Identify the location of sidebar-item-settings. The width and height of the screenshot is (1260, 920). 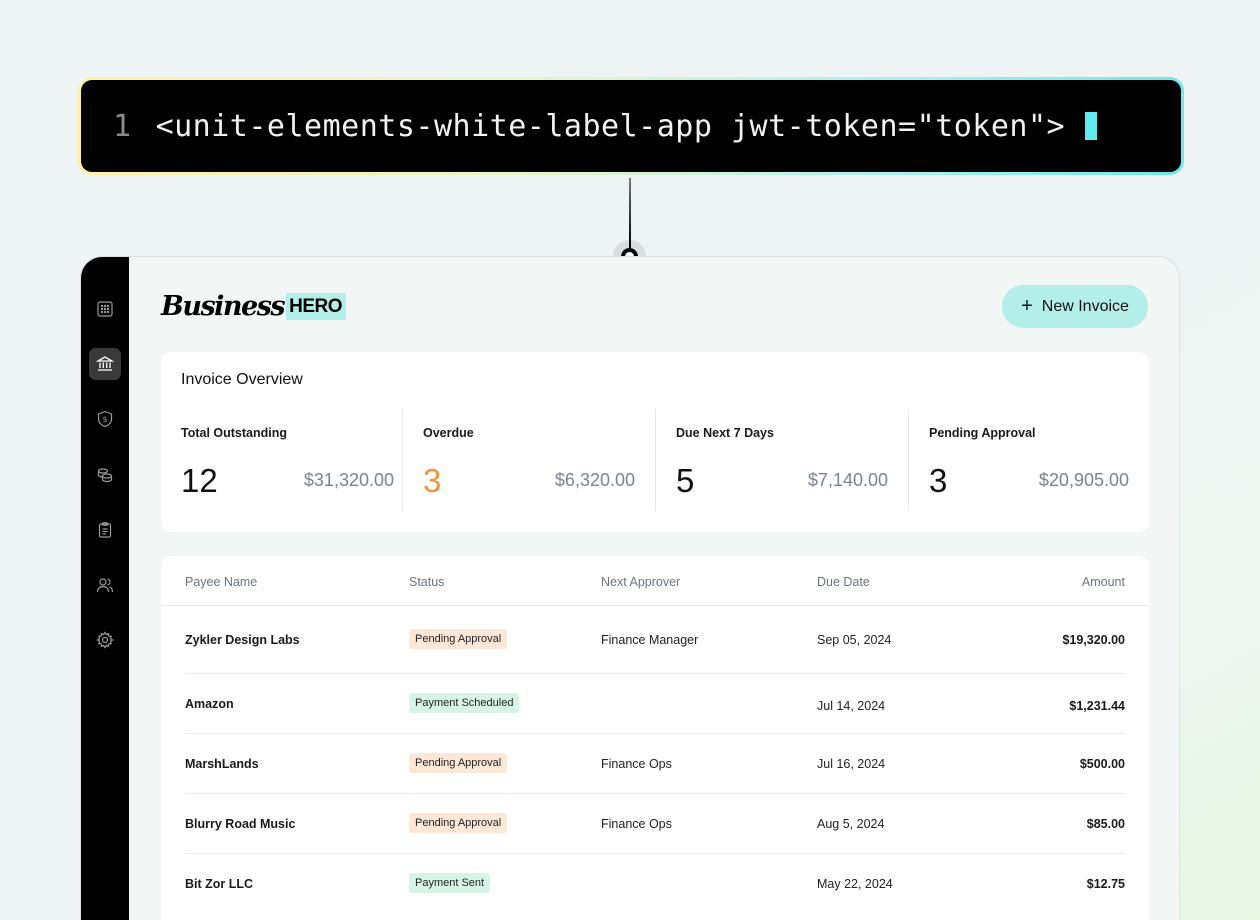
(105, 640).